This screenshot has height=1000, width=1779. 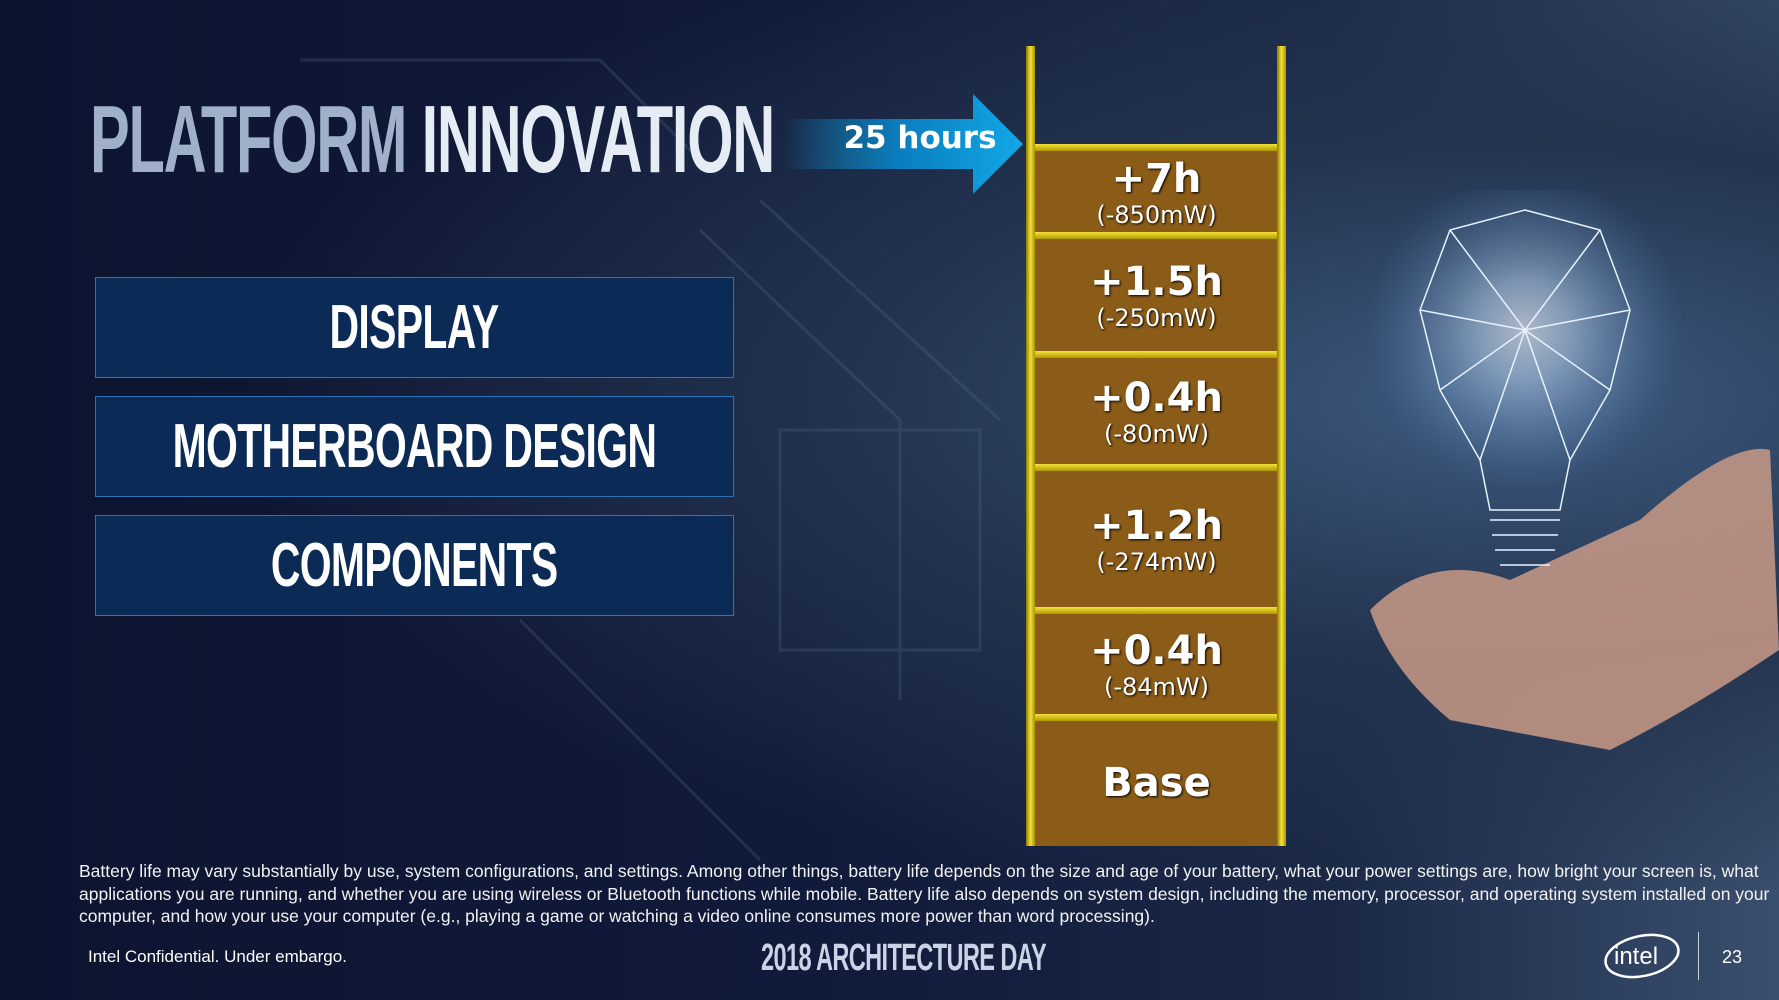 What do you see at coordinates (1156, 296) in the screenshot?
I see `stack-segment: +1.5h (-250mW)` at bounding box center [1156, 296].